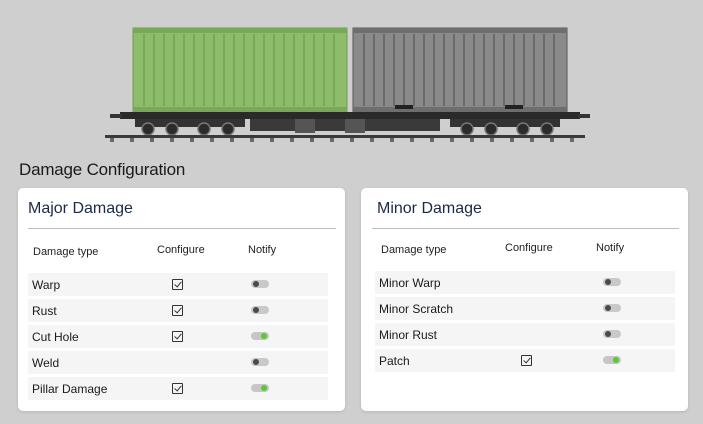 The height and width of the screenshot is (424, 703). I want to click on major-damage-divider, so click(182, 228).